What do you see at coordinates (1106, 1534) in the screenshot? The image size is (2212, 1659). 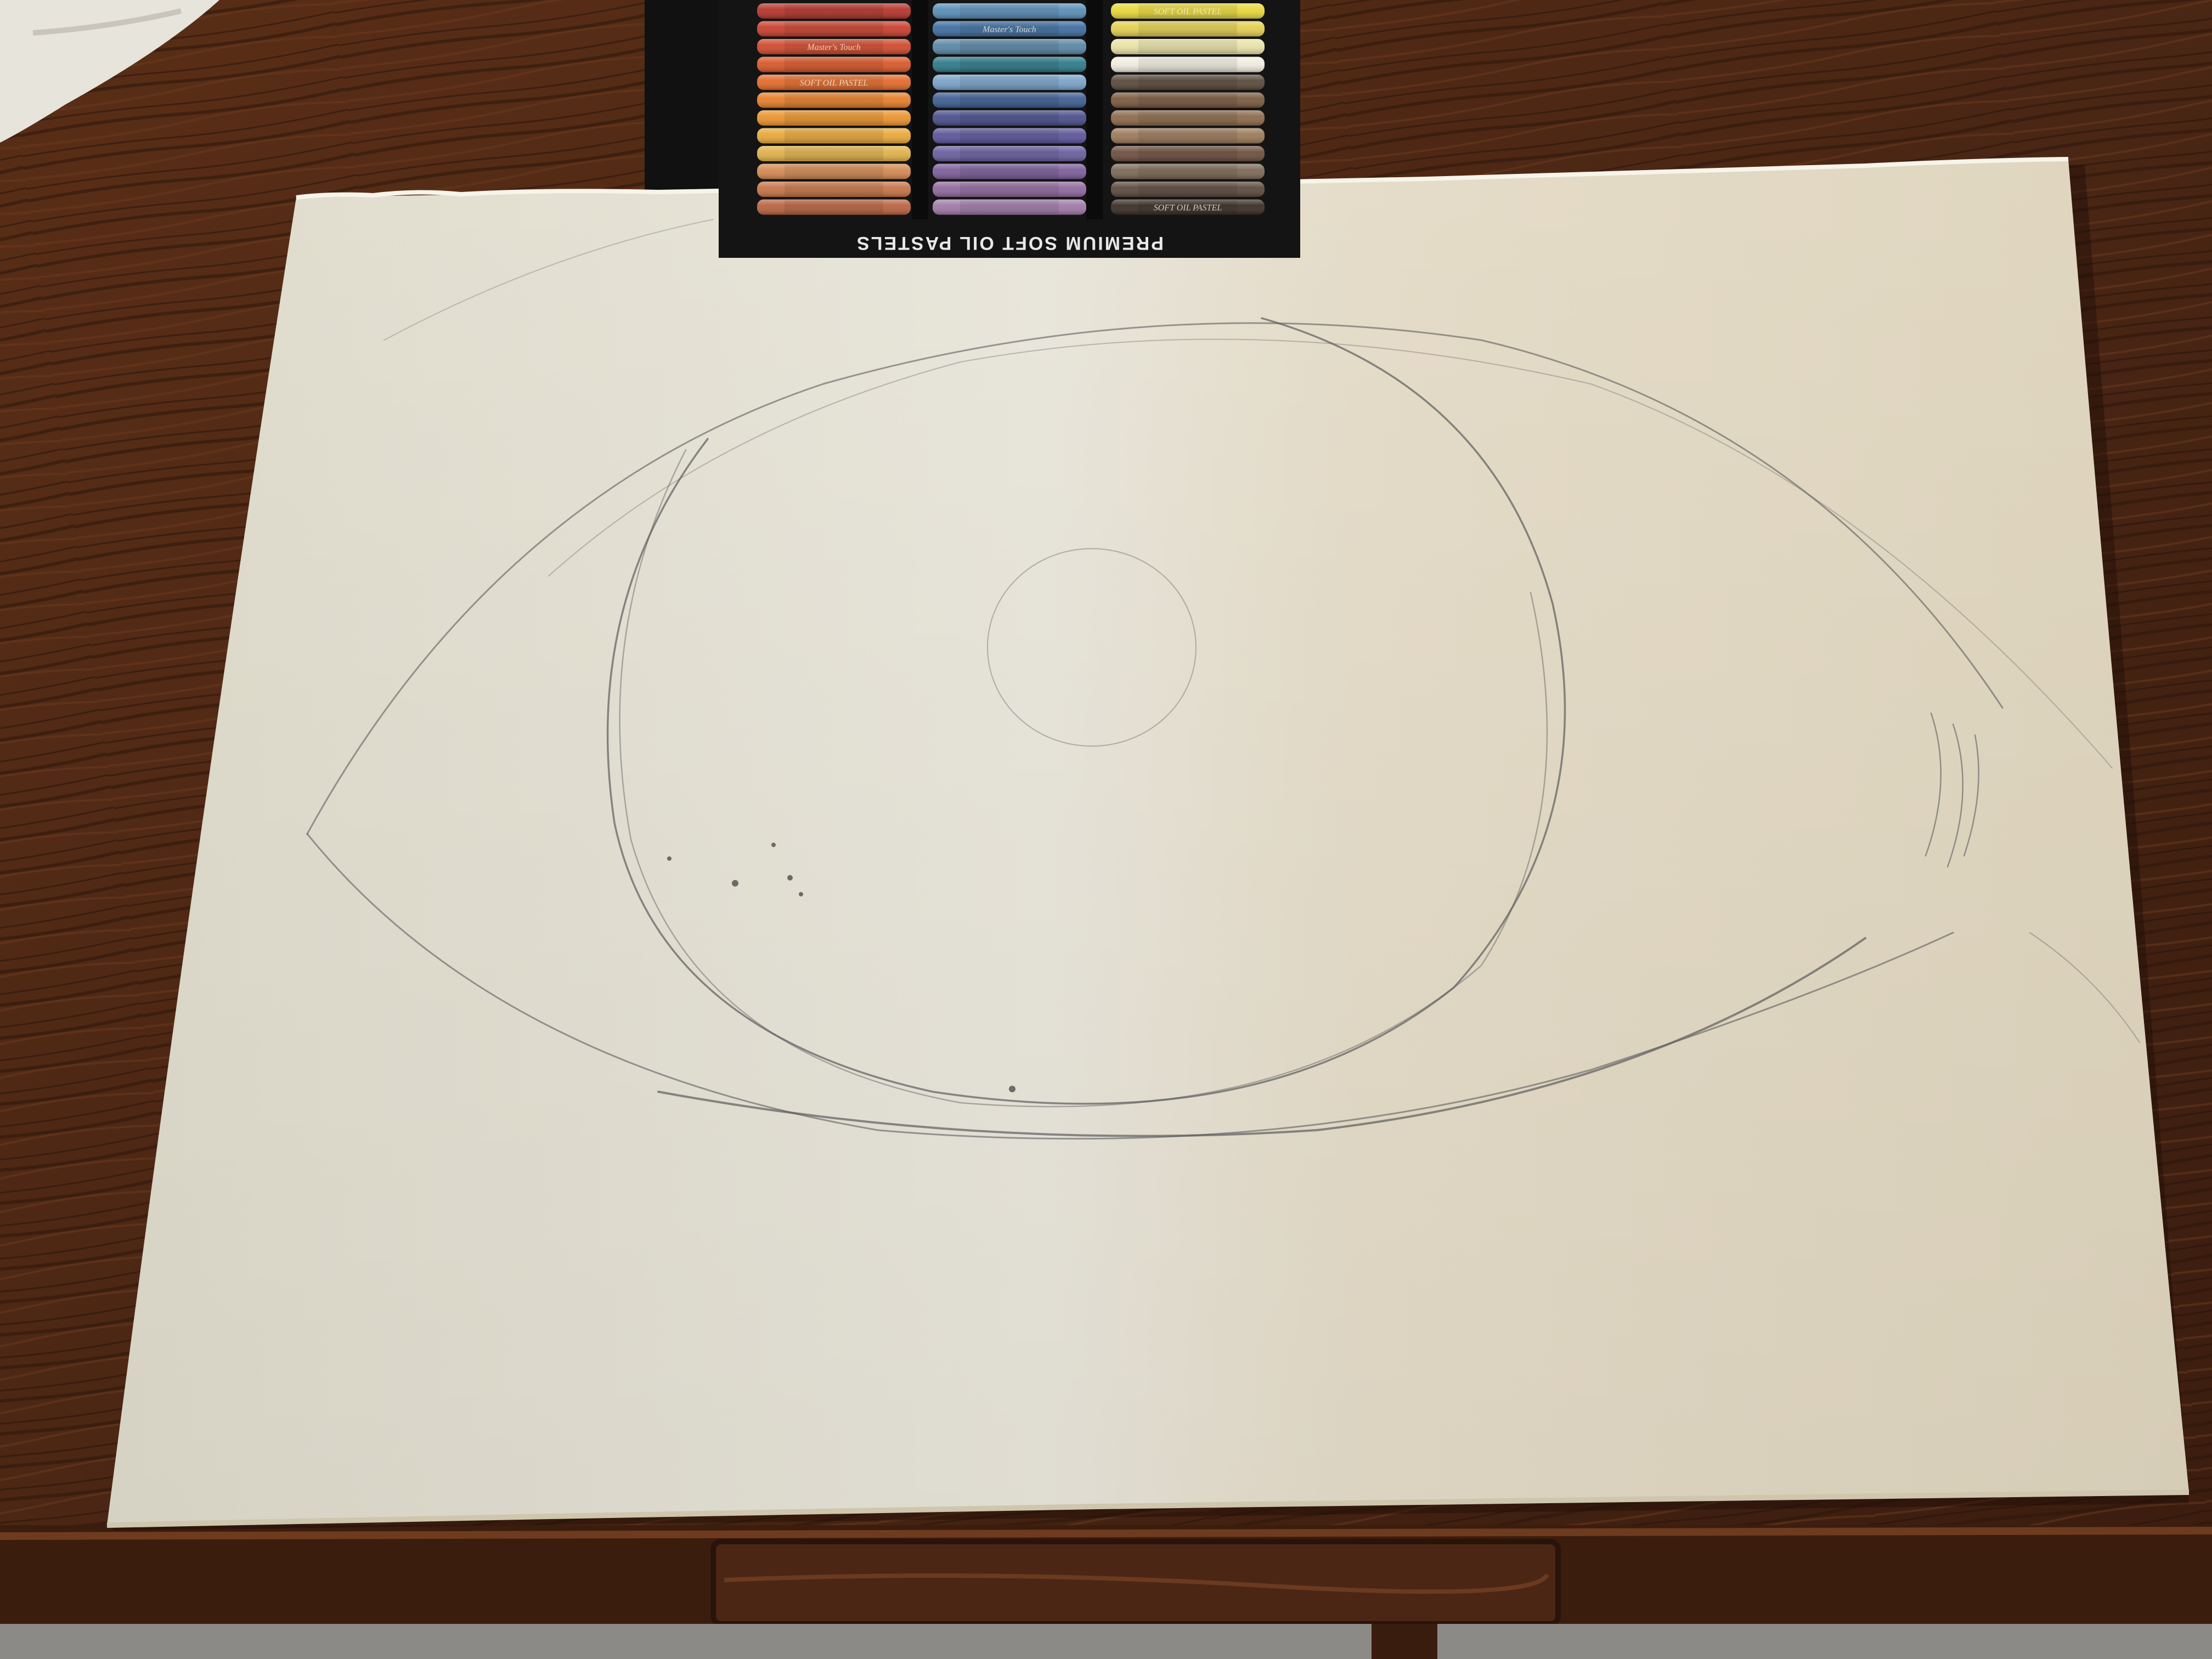 I see `apron-highlight` at bounding box center [1106, 1534].